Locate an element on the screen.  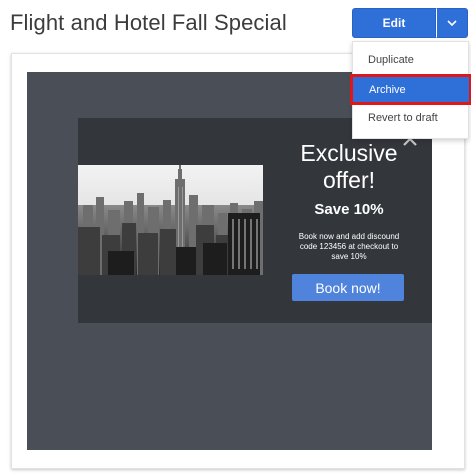
city-skyline-image is located at coordinates (170, 220).